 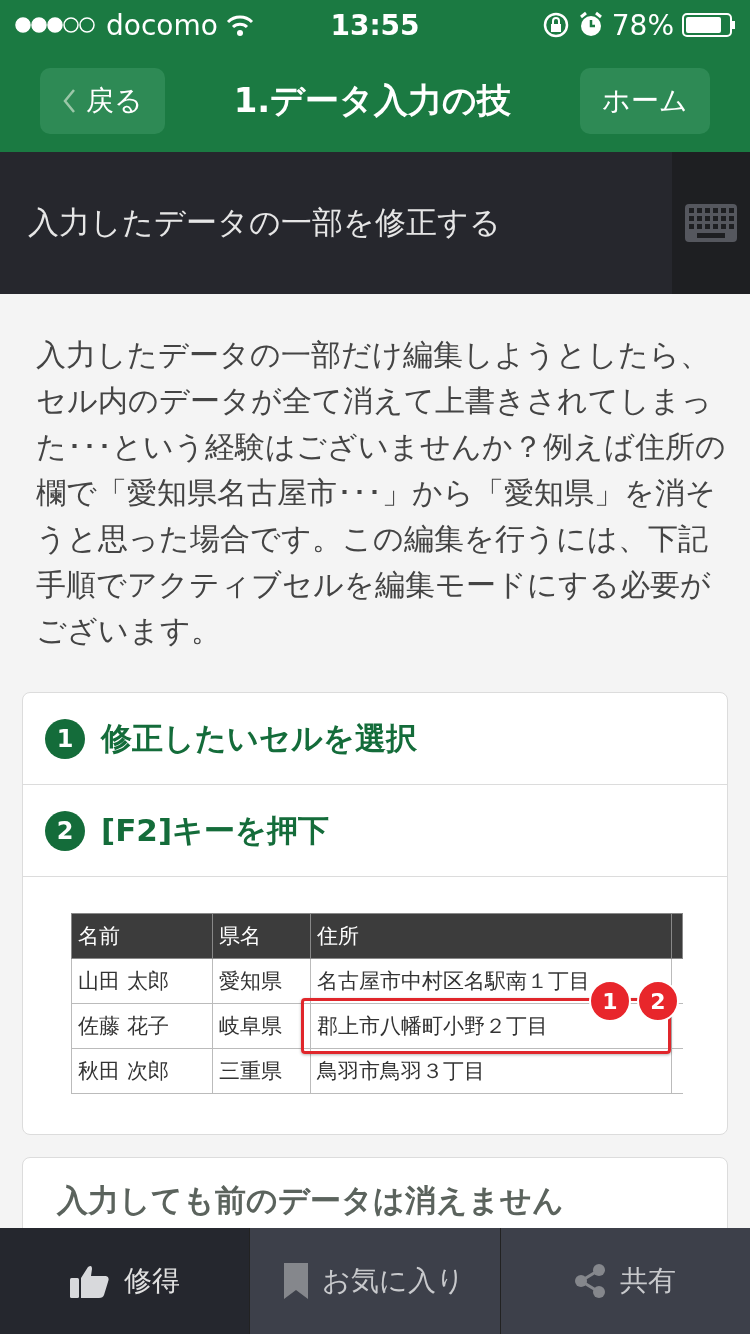 What do you see at coordinates (610, 1001) in the screenshot?
I see `step-badge: 1` at bounding box center [610, 1001].